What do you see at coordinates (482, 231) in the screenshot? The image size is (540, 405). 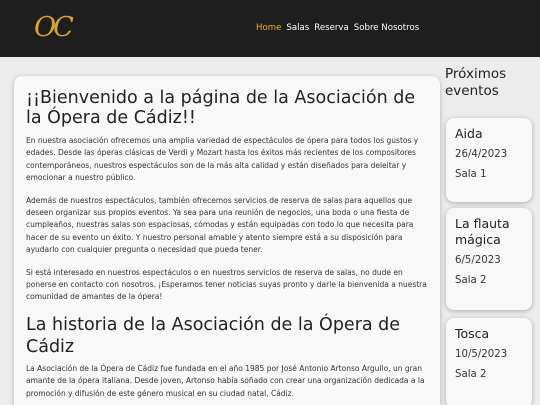 I see `event-name: La flauta mágica` at bounding box center [482, 231].